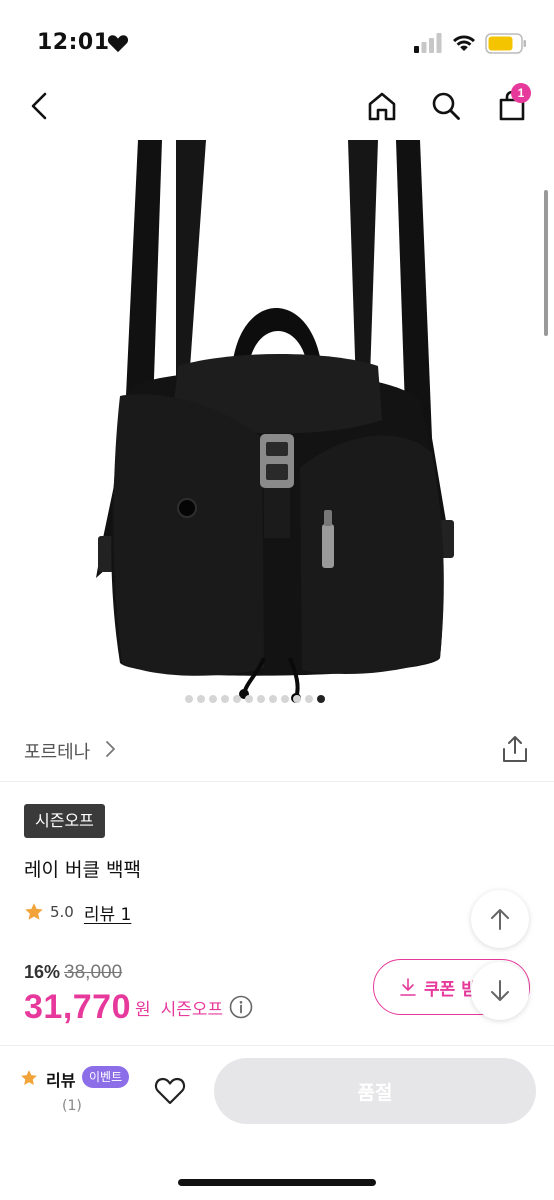 This screenshot has width=554, height=1200. What do you see at coordinates (464, 43) in the screenshot?
I see `wifi-icon` at bounding box center [464, 43].